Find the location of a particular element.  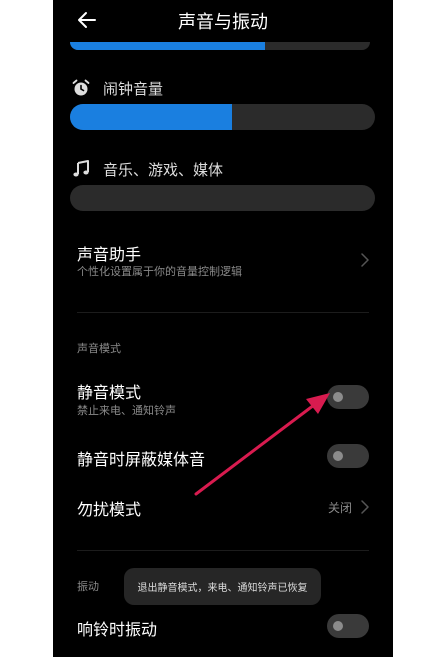

header: 声音与振动 is located at coordinates (223, 20).